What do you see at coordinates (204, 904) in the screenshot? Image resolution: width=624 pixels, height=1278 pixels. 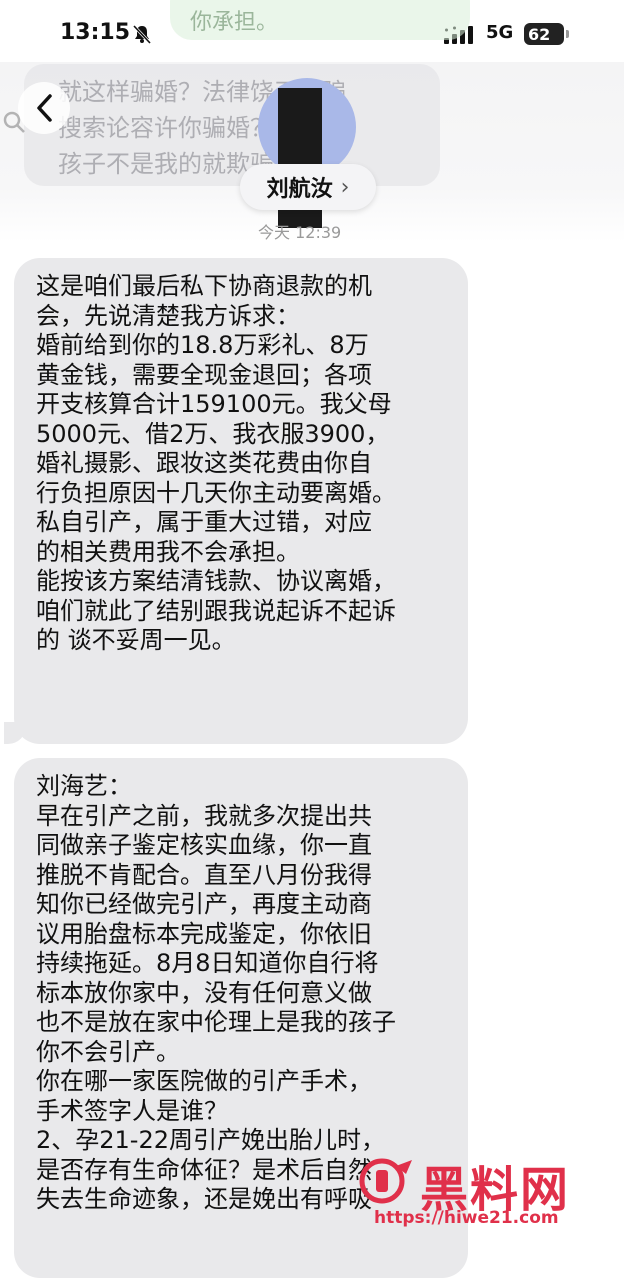 I see `message-line: 知你已经做完引产，再度主动商` at bounding box center [204, 904].